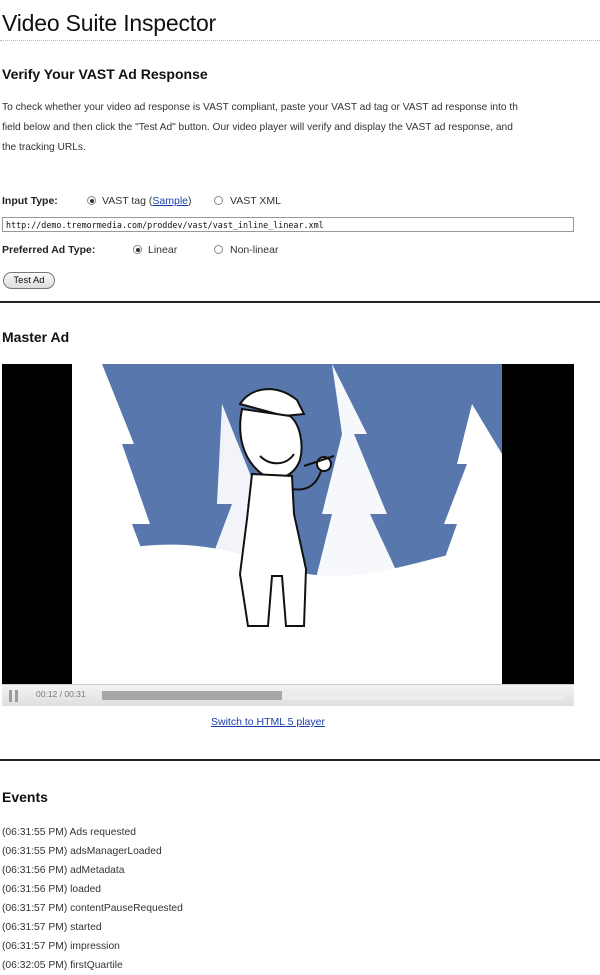 The width and height of the screenshot is (600, 975). Describe the element at coordinates (36, 337) in the screenshot. I see `master-ad-heading: Master Ad` at that location.